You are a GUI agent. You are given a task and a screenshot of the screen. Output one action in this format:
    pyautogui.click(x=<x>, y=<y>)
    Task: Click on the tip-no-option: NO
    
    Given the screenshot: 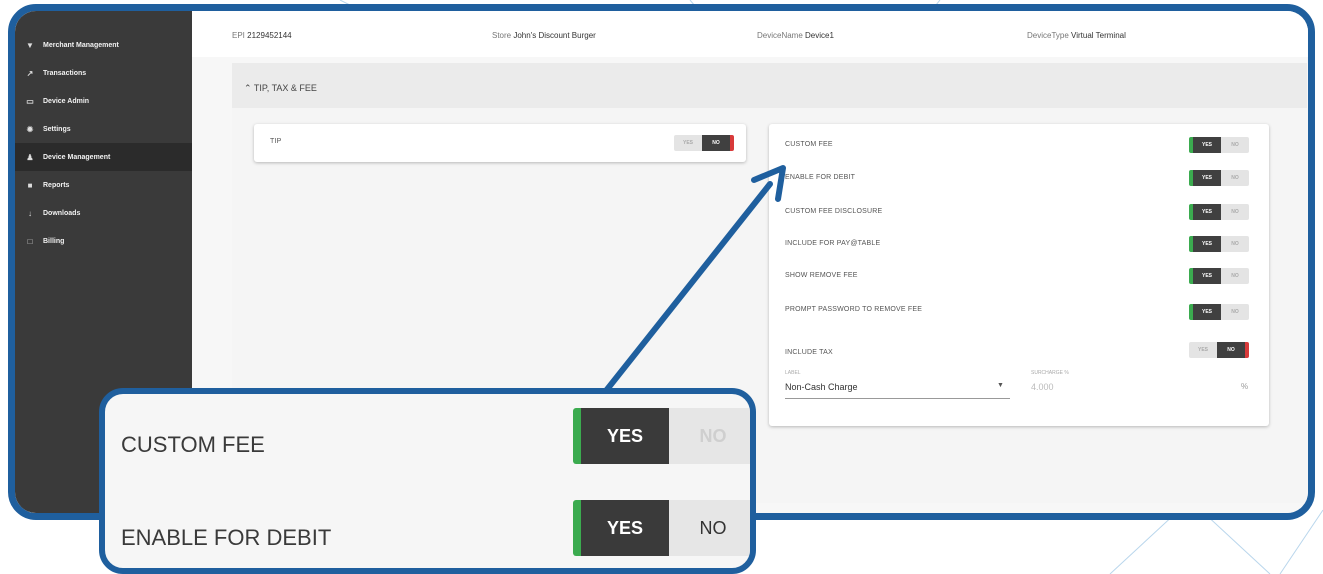 What is the action you would take?
    pyautogui.click(x=716, y=143)
    